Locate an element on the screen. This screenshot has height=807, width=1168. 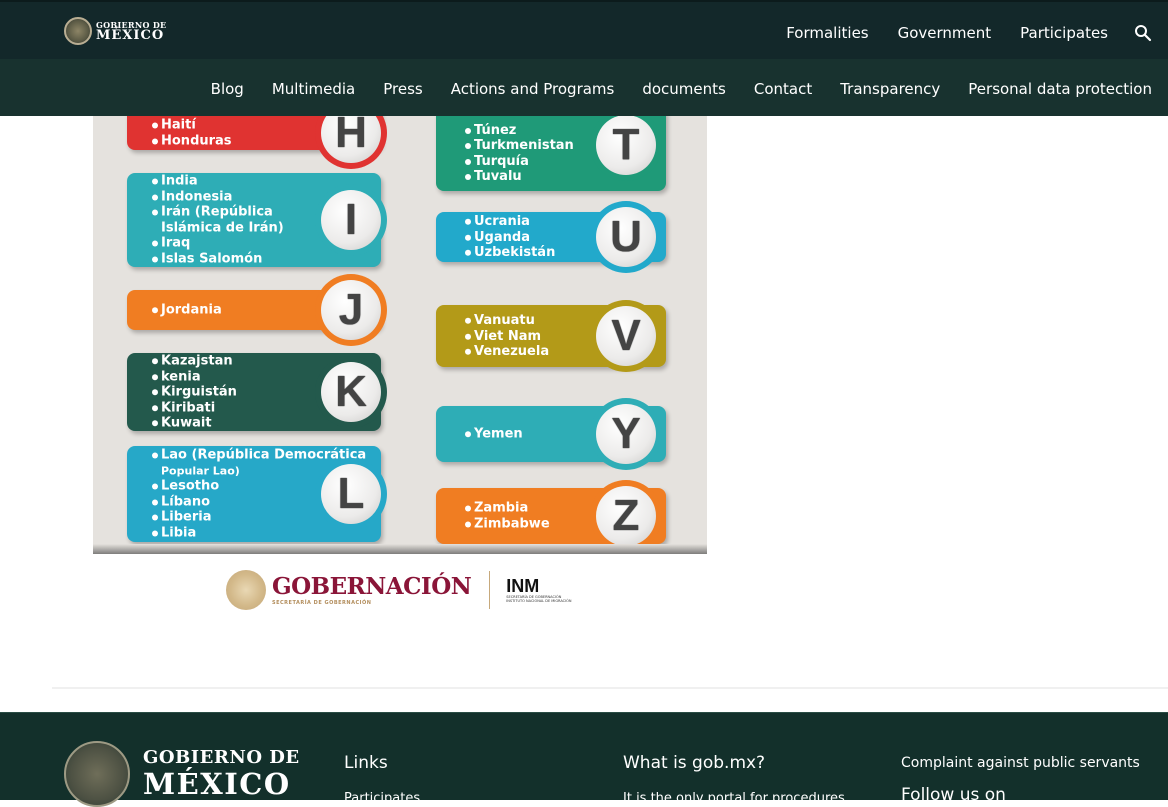
letter-badge: U is located at coordinates (626, 237).